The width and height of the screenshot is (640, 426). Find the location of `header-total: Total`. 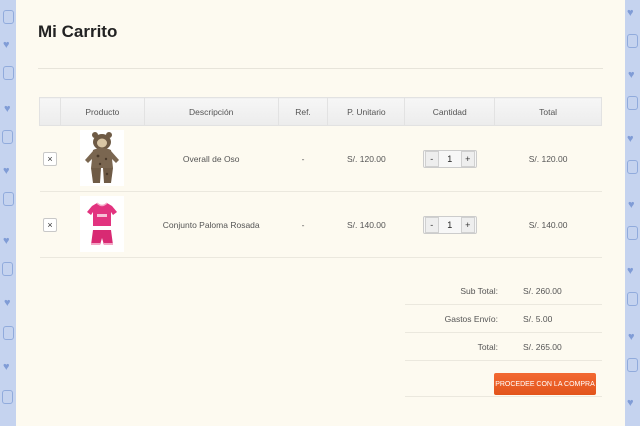

header-total: Total is located at coordinates (548, 111).